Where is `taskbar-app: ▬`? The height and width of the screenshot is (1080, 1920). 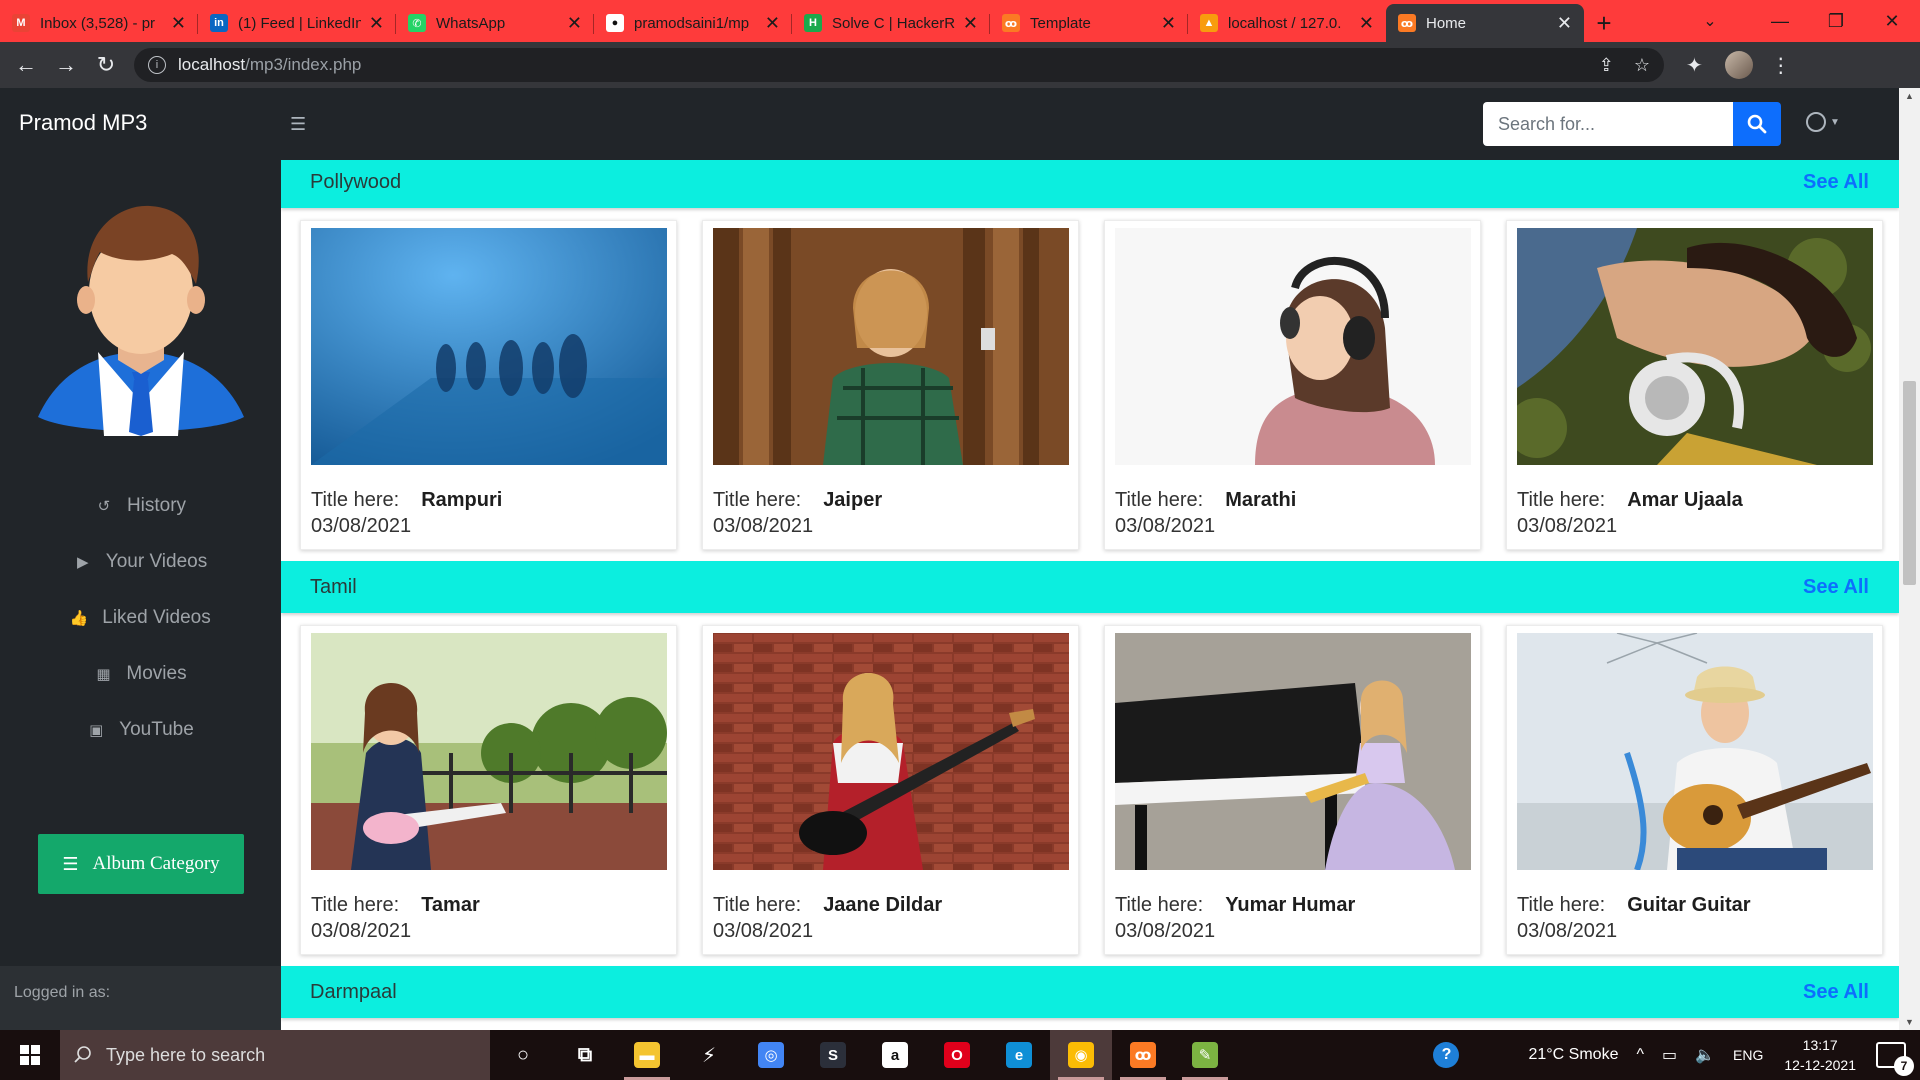
taskbar-app: ▬ is located at coordinates (647, 1055).